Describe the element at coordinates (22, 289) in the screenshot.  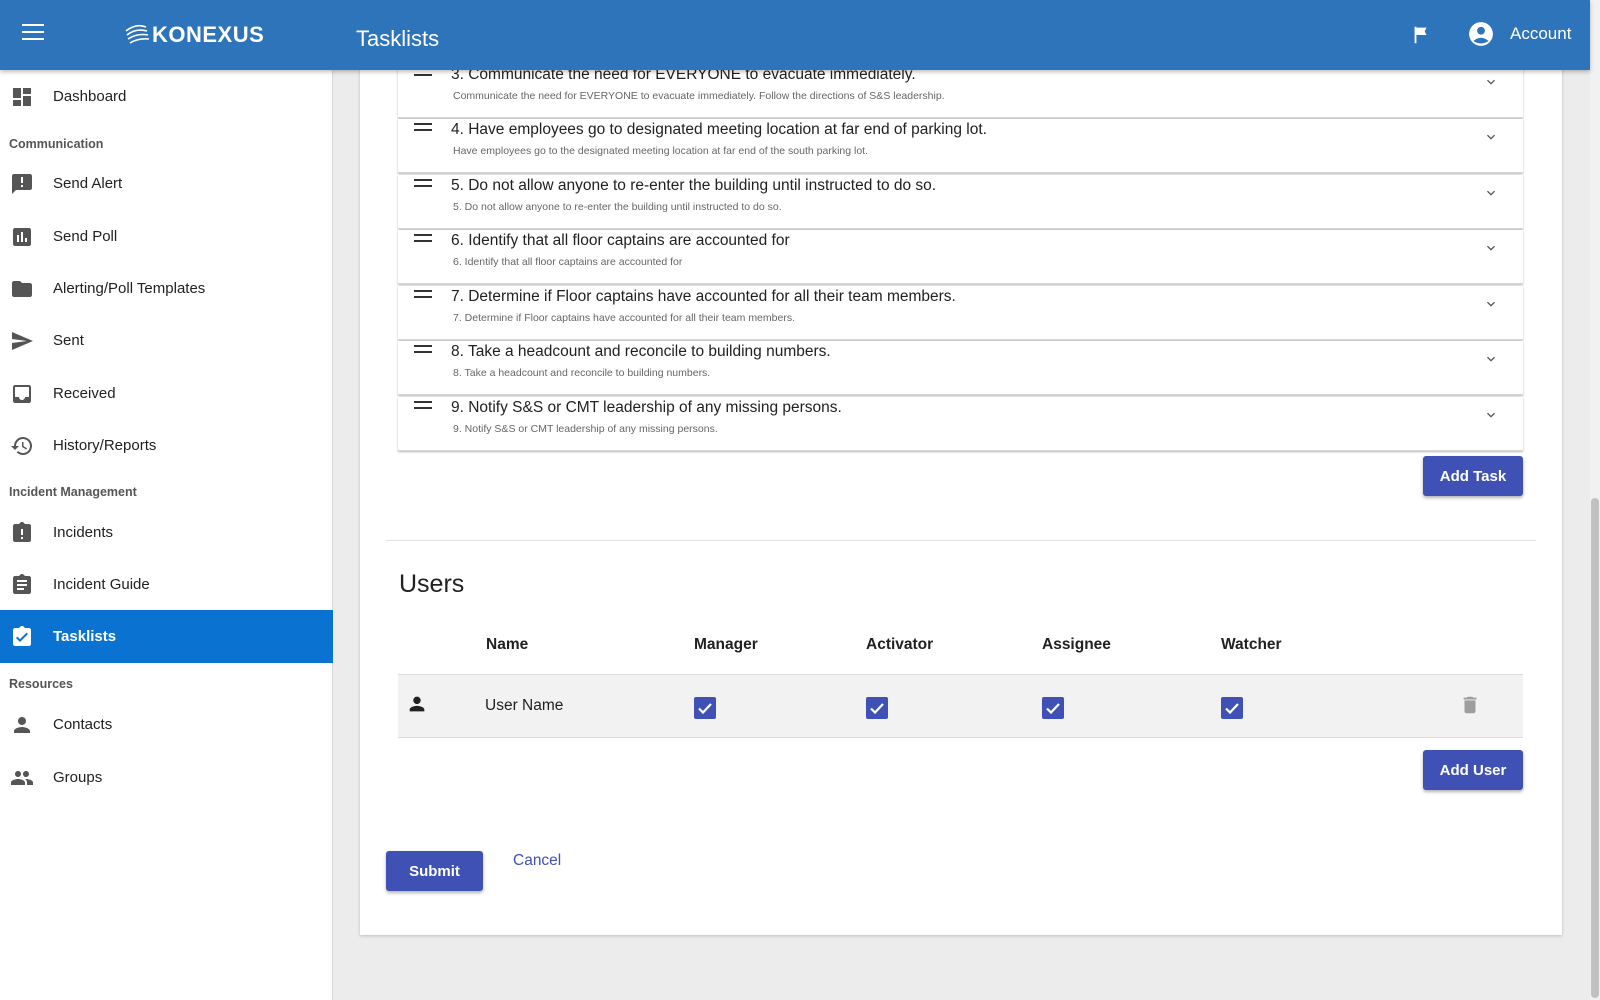
I see `folder-icon` at that location.